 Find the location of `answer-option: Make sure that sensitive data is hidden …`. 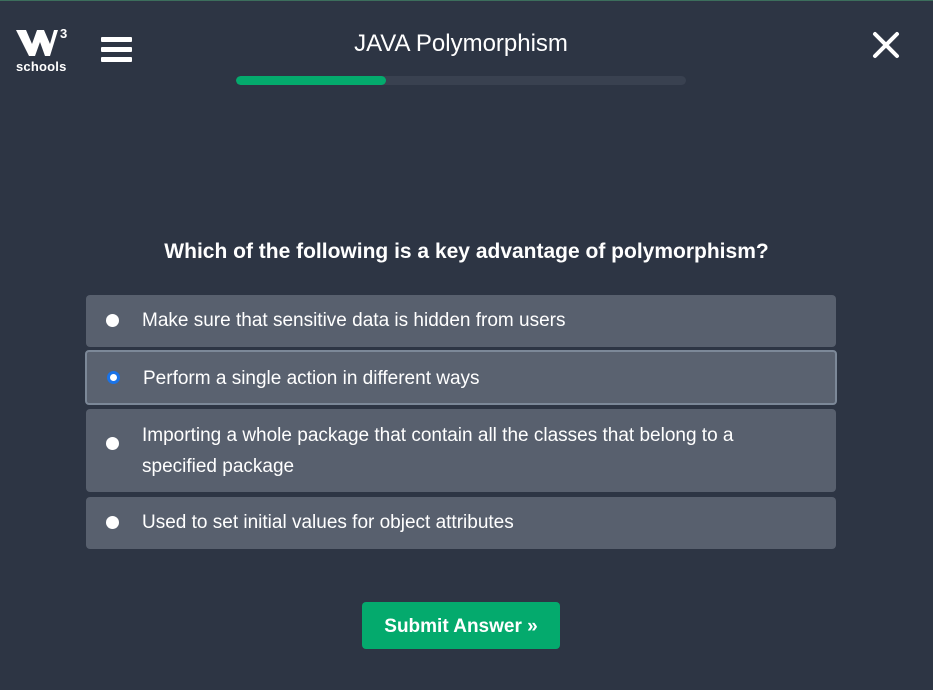

answer-option: Make sure that sensitive data is hidden … is located at coordinates (461, 321).